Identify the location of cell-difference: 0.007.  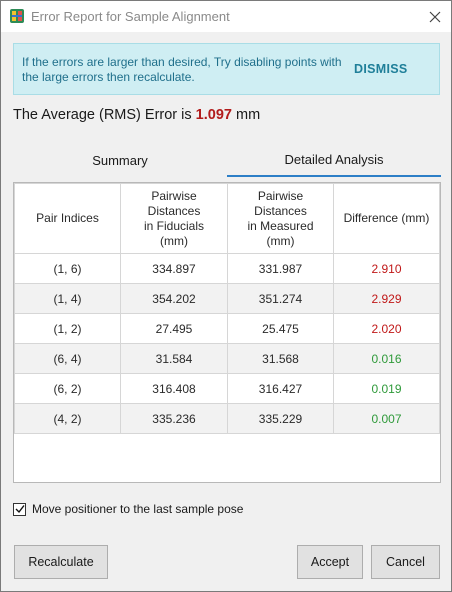
(386, 418).